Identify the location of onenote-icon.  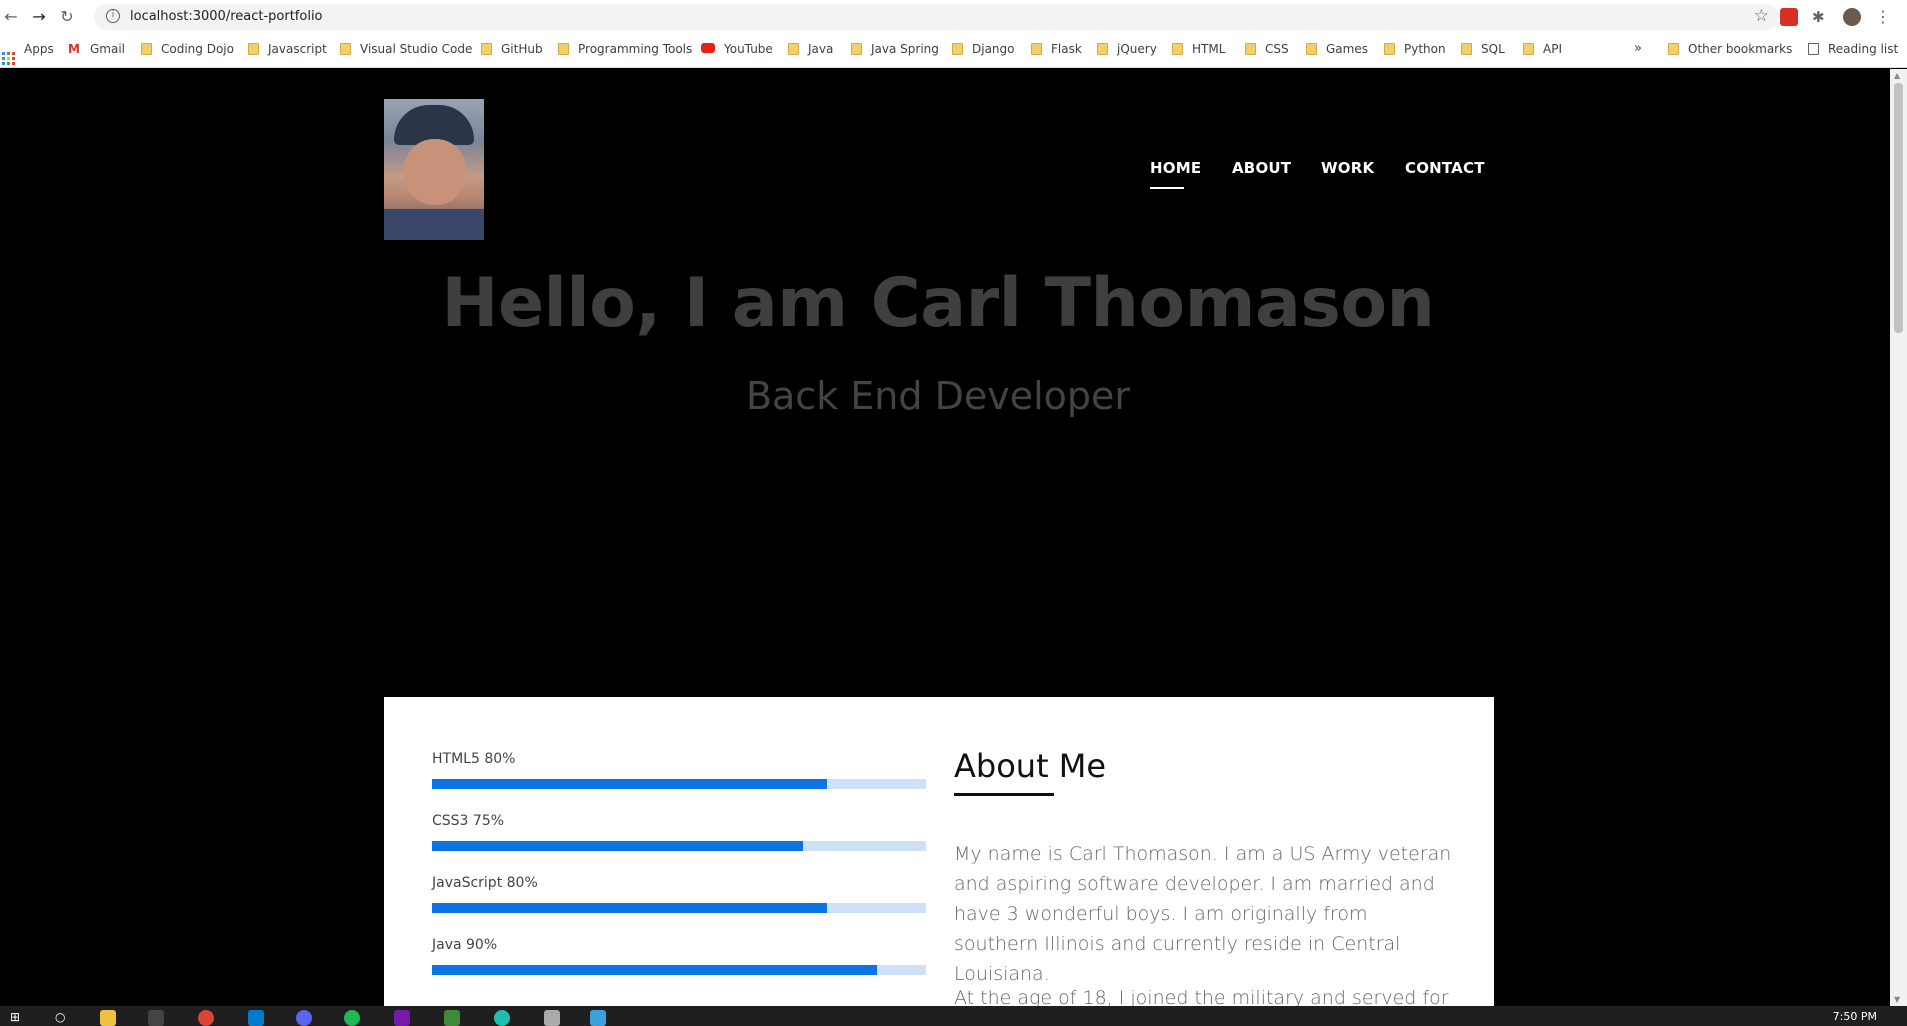
(402, 1018).